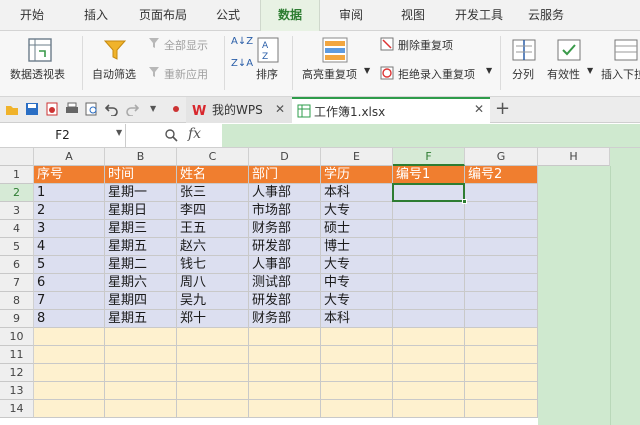 This screenshot has width=640, height=425. What do you see at coordinates (285, 175) in the screenshot?
I see `table-header-cell: 部门` at bounding box center [285, 175].